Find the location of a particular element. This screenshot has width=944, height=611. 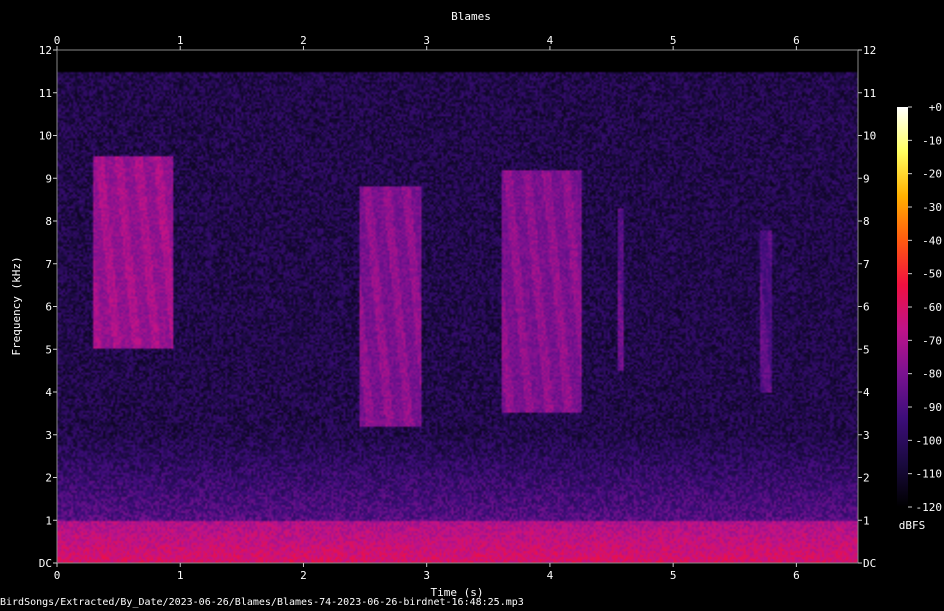

colorbar-tick-label: -30 is located at coordinates (932, 207).